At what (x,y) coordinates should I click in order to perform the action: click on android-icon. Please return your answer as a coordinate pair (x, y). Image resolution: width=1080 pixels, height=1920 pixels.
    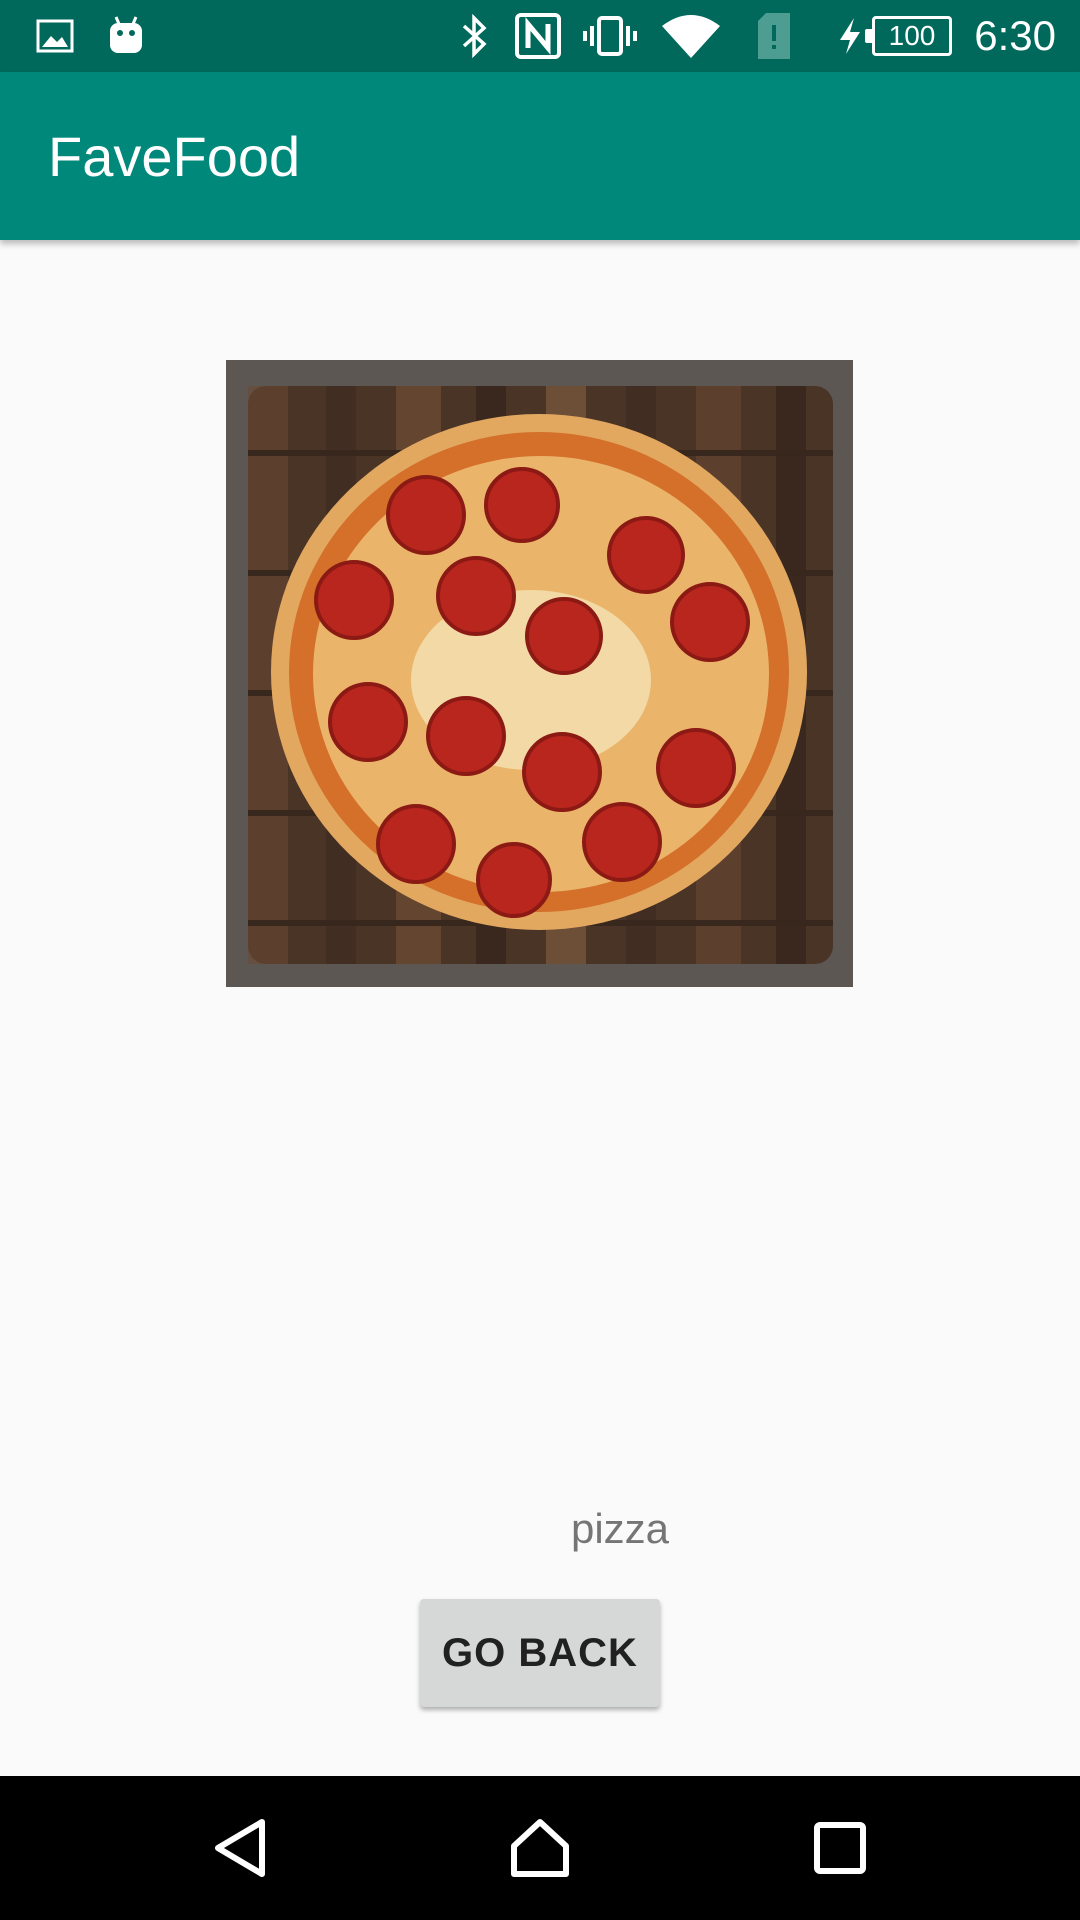
    Looking at the image, I should click on (126, 36).